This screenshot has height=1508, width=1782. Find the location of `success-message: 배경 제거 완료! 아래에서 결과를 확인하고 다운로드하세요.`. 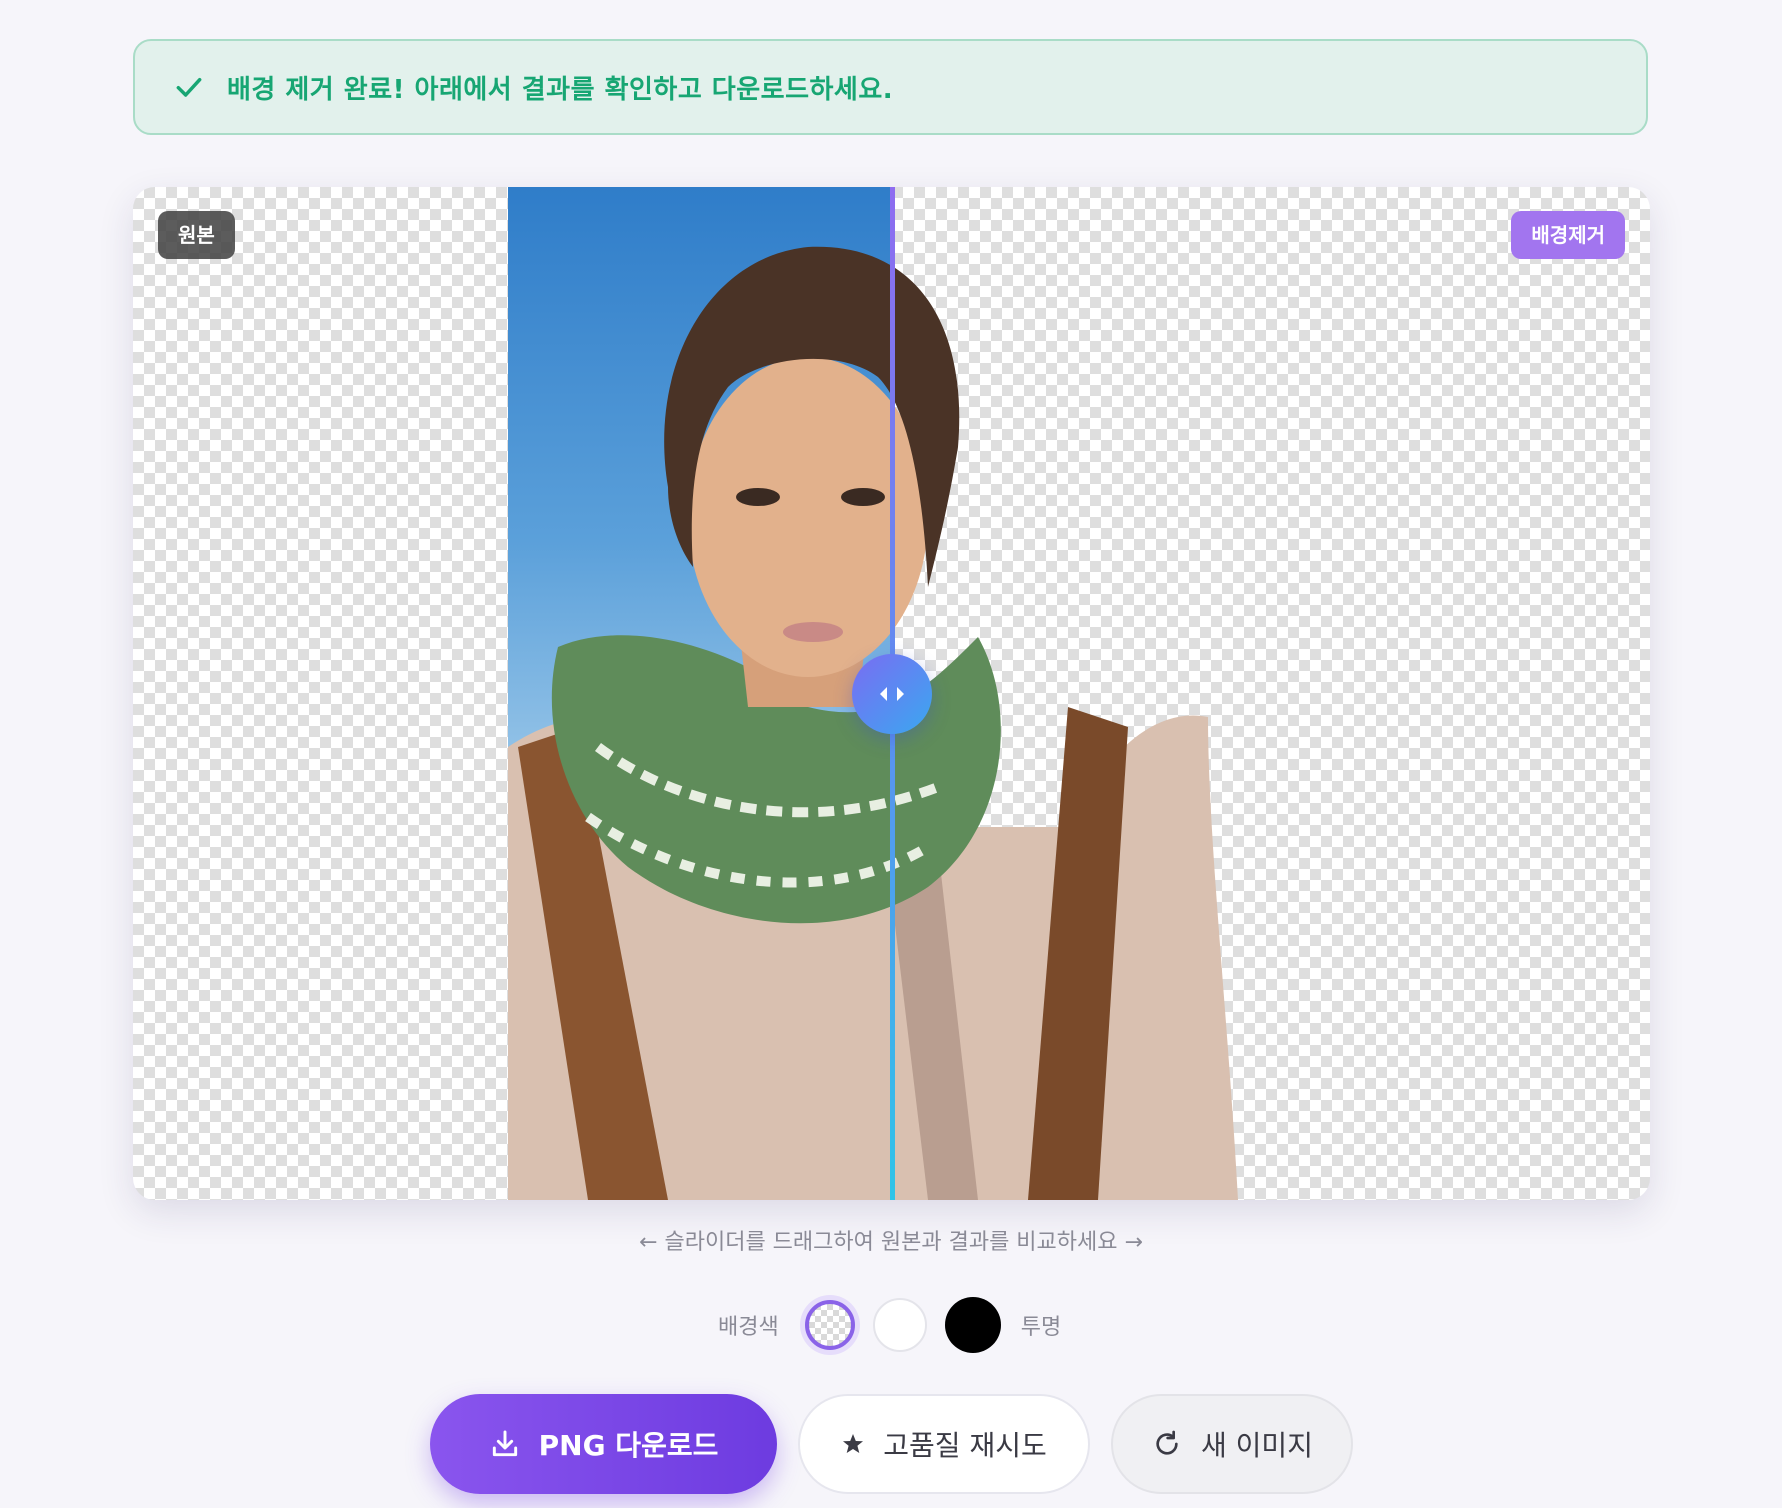

success-message: 배경 제거 완료! 아래에서 결과를 확인하고 다운로드하세요. is located at coordinates (560, 89).